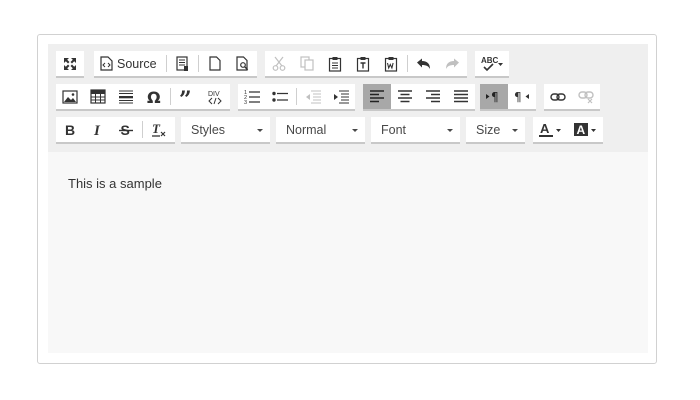  I want to click on italic-icon: I, so click(97, 130).